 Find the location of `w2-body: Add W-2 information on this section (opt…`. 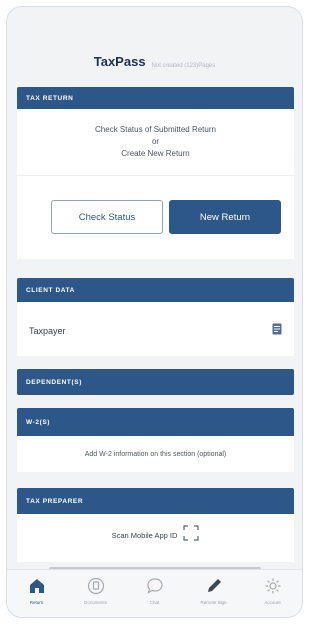

w2-body: Add W-2 information on this section (opt… is located at coordinates (155, 454).